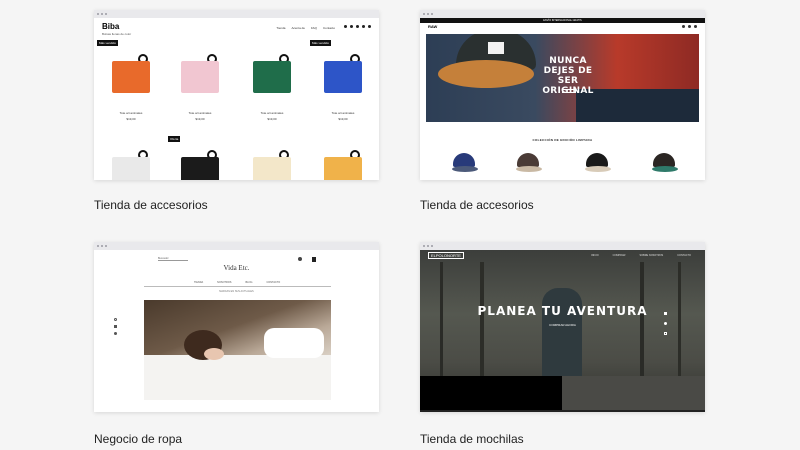  I want to click on facebook-icon, so click(665, 313).